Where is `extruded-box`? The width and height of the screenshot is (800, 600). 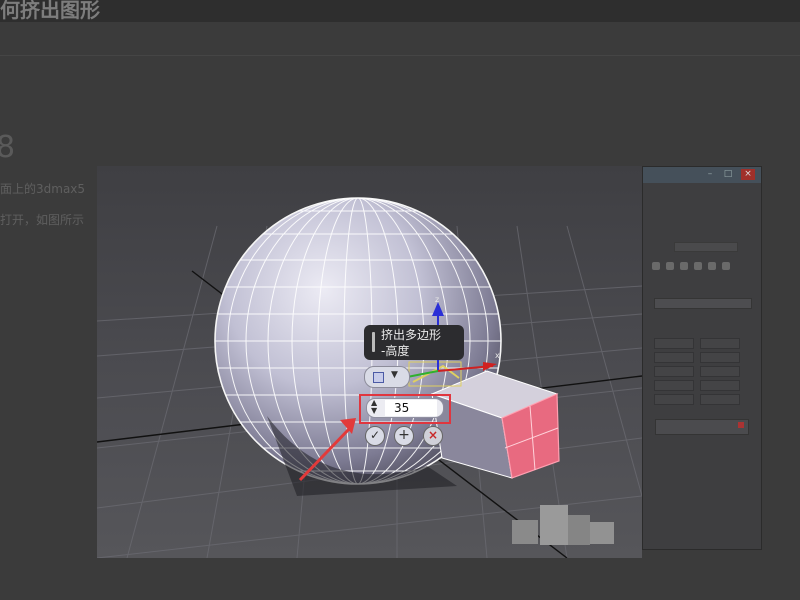
extruded-box is located at coordinates (495, 424).